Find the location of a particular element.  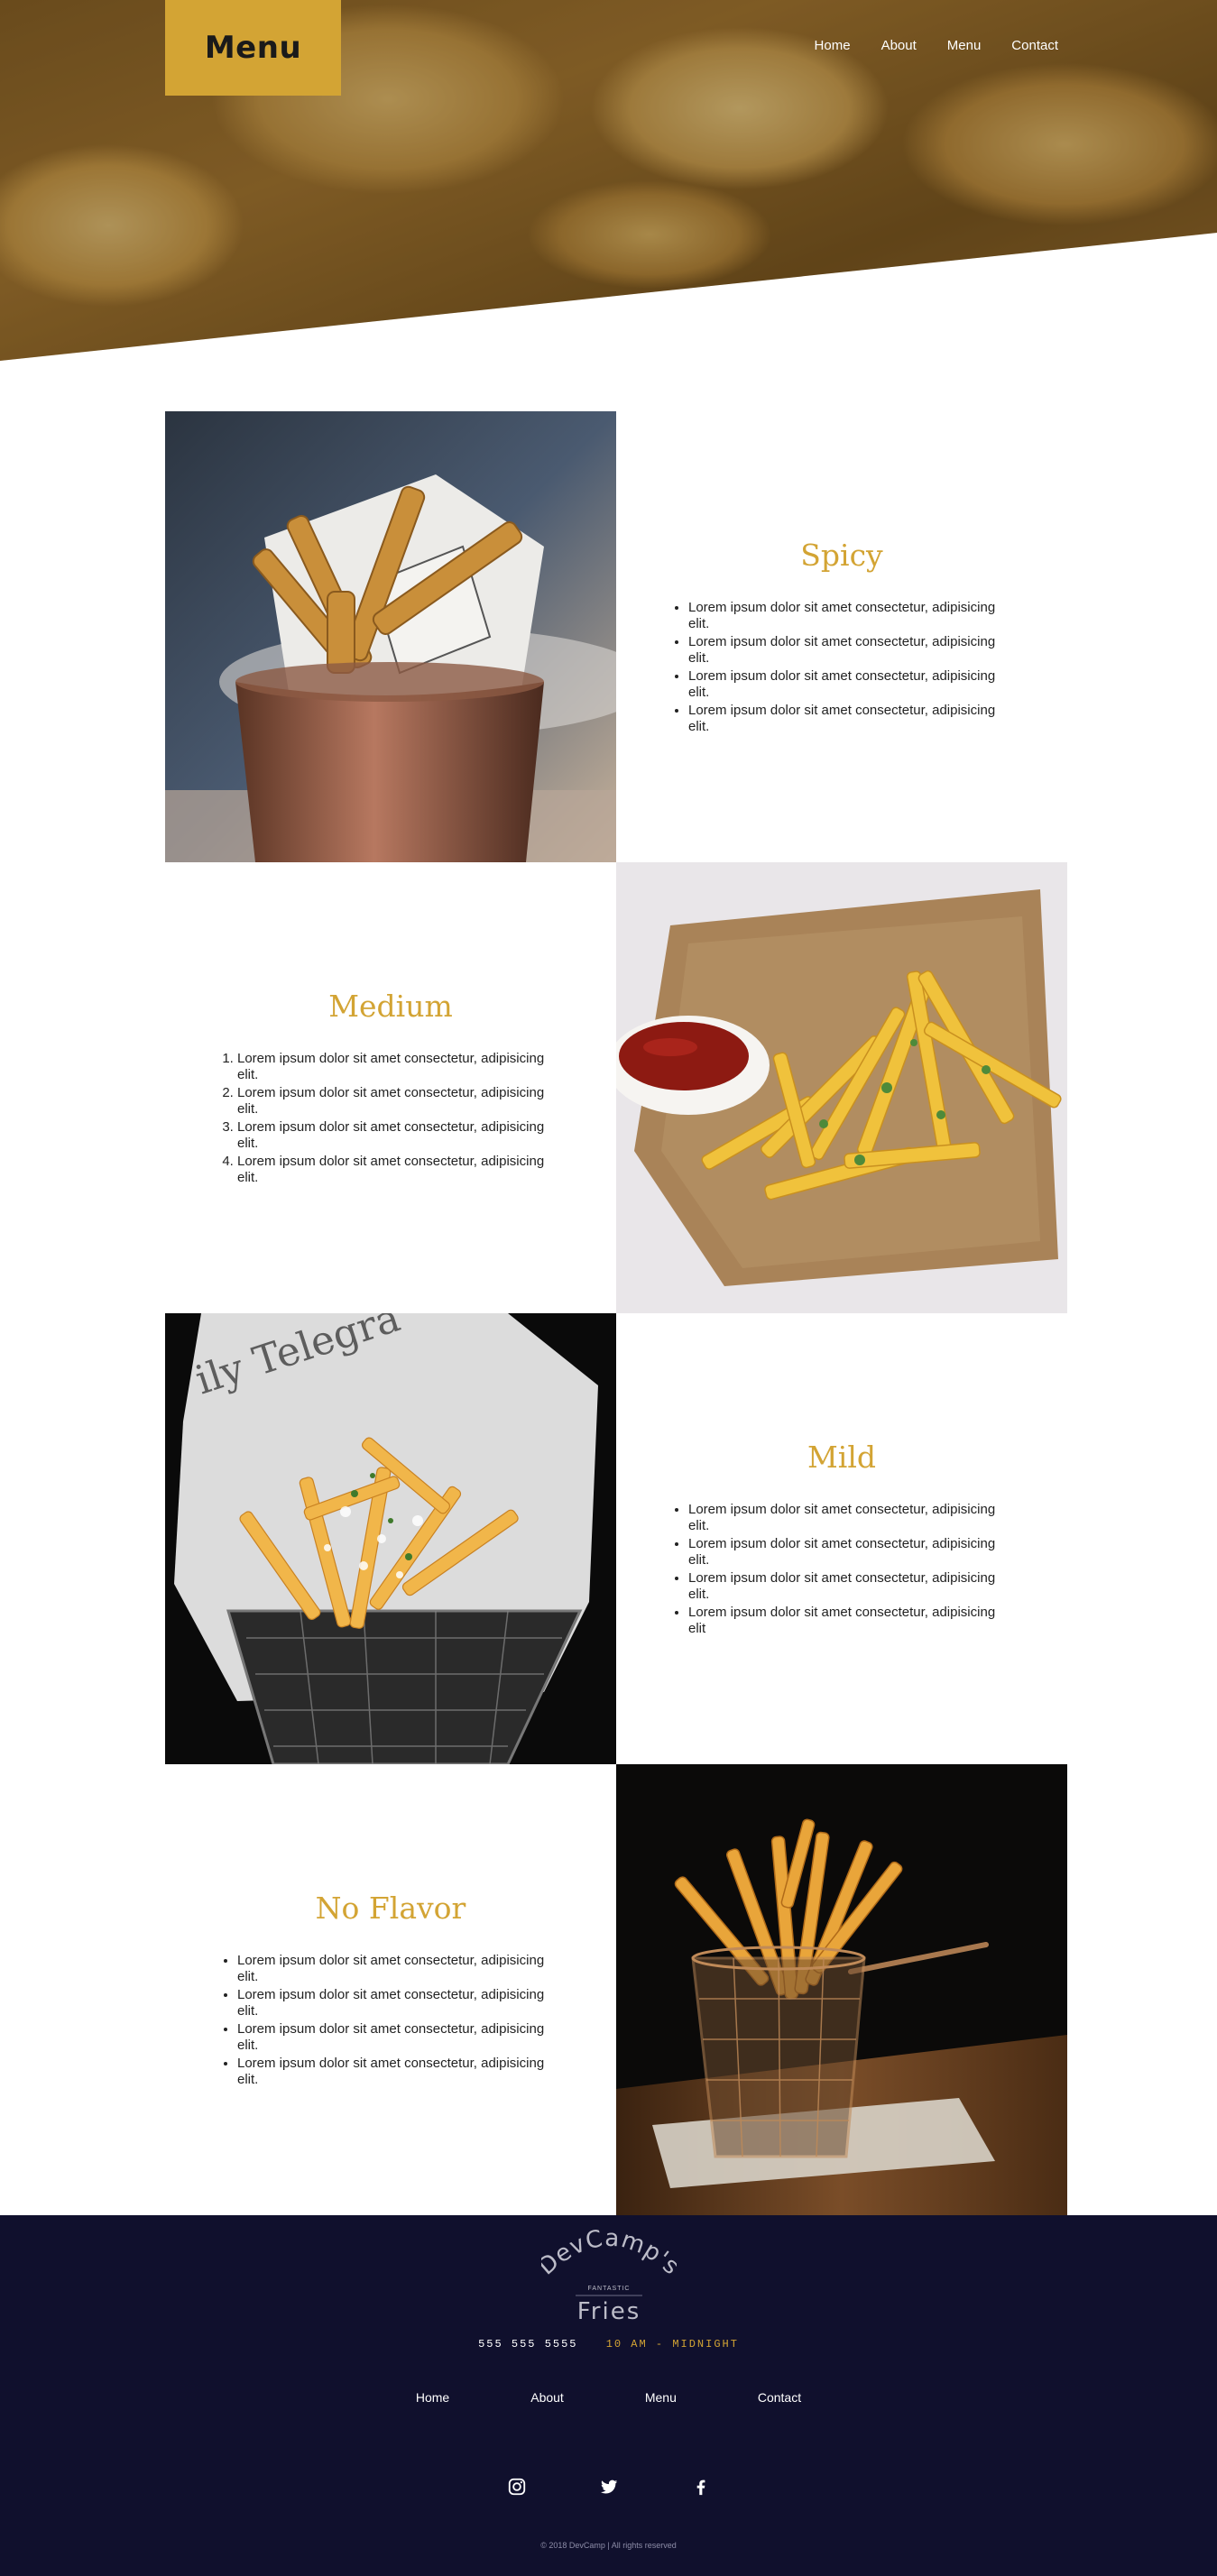

spicy-fries-photo is located at coordinates (390, 636).